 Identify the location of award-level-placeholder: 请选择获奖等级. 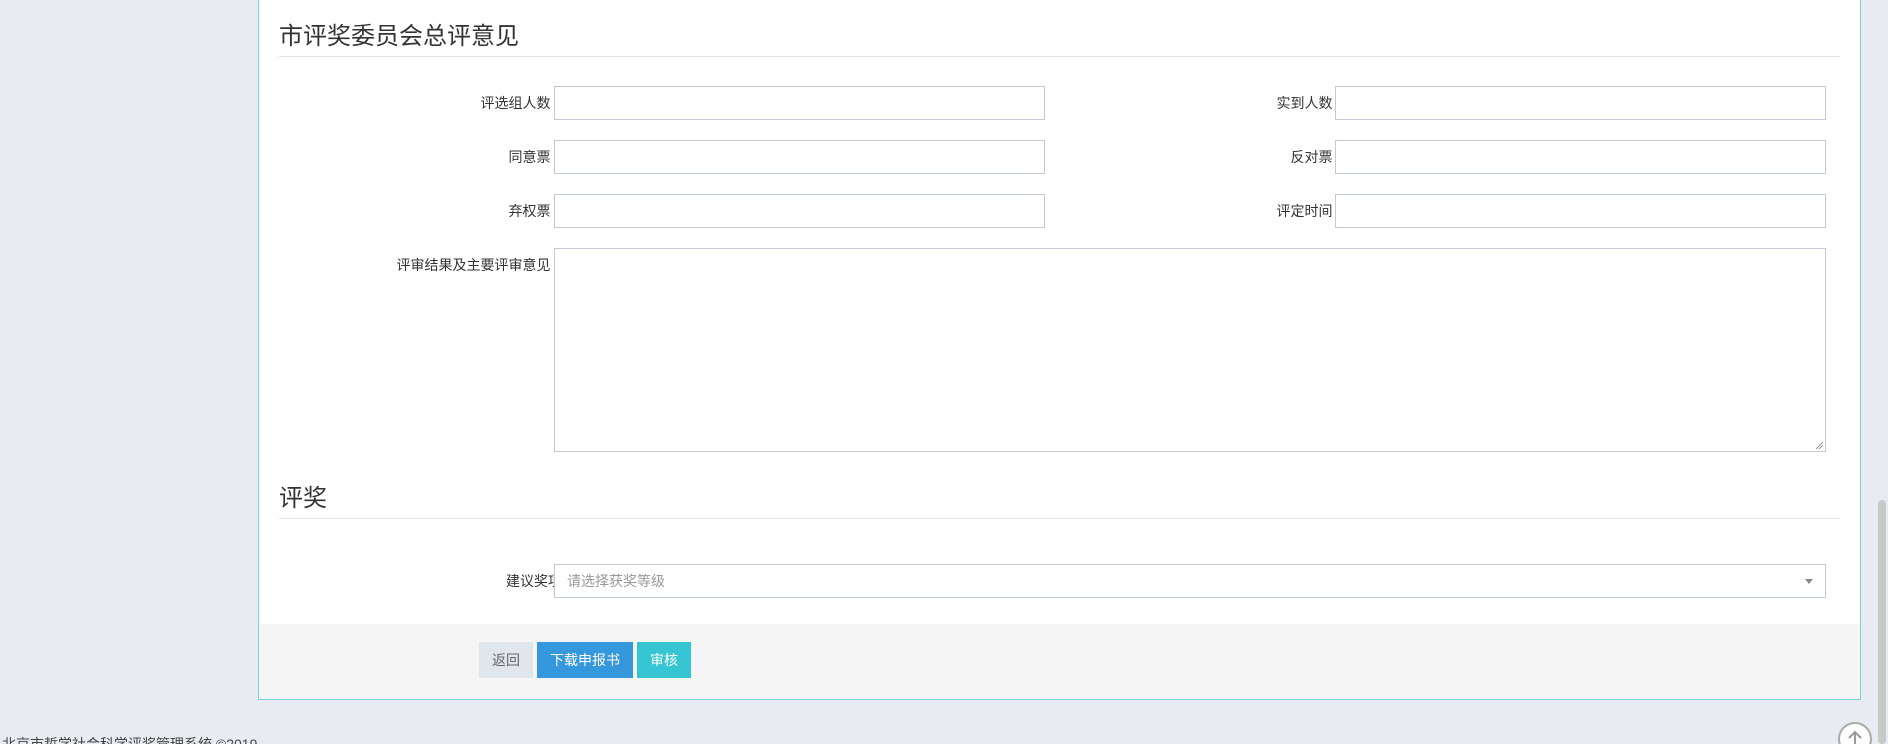
(616, 581).